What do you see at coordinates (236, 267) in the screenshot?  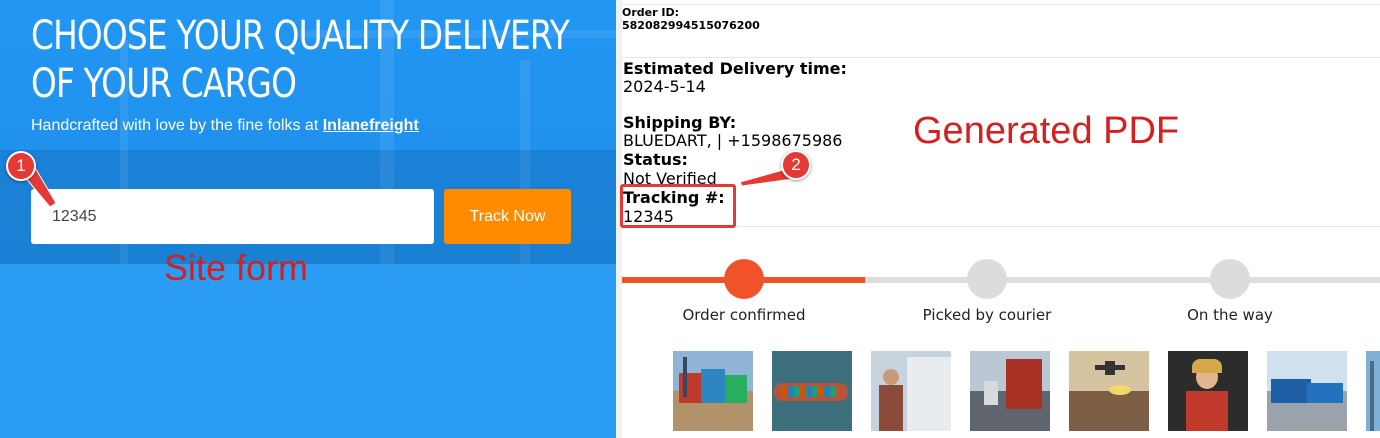 I see `site-form-annotation: Site form` at bounding box center [236, 267].